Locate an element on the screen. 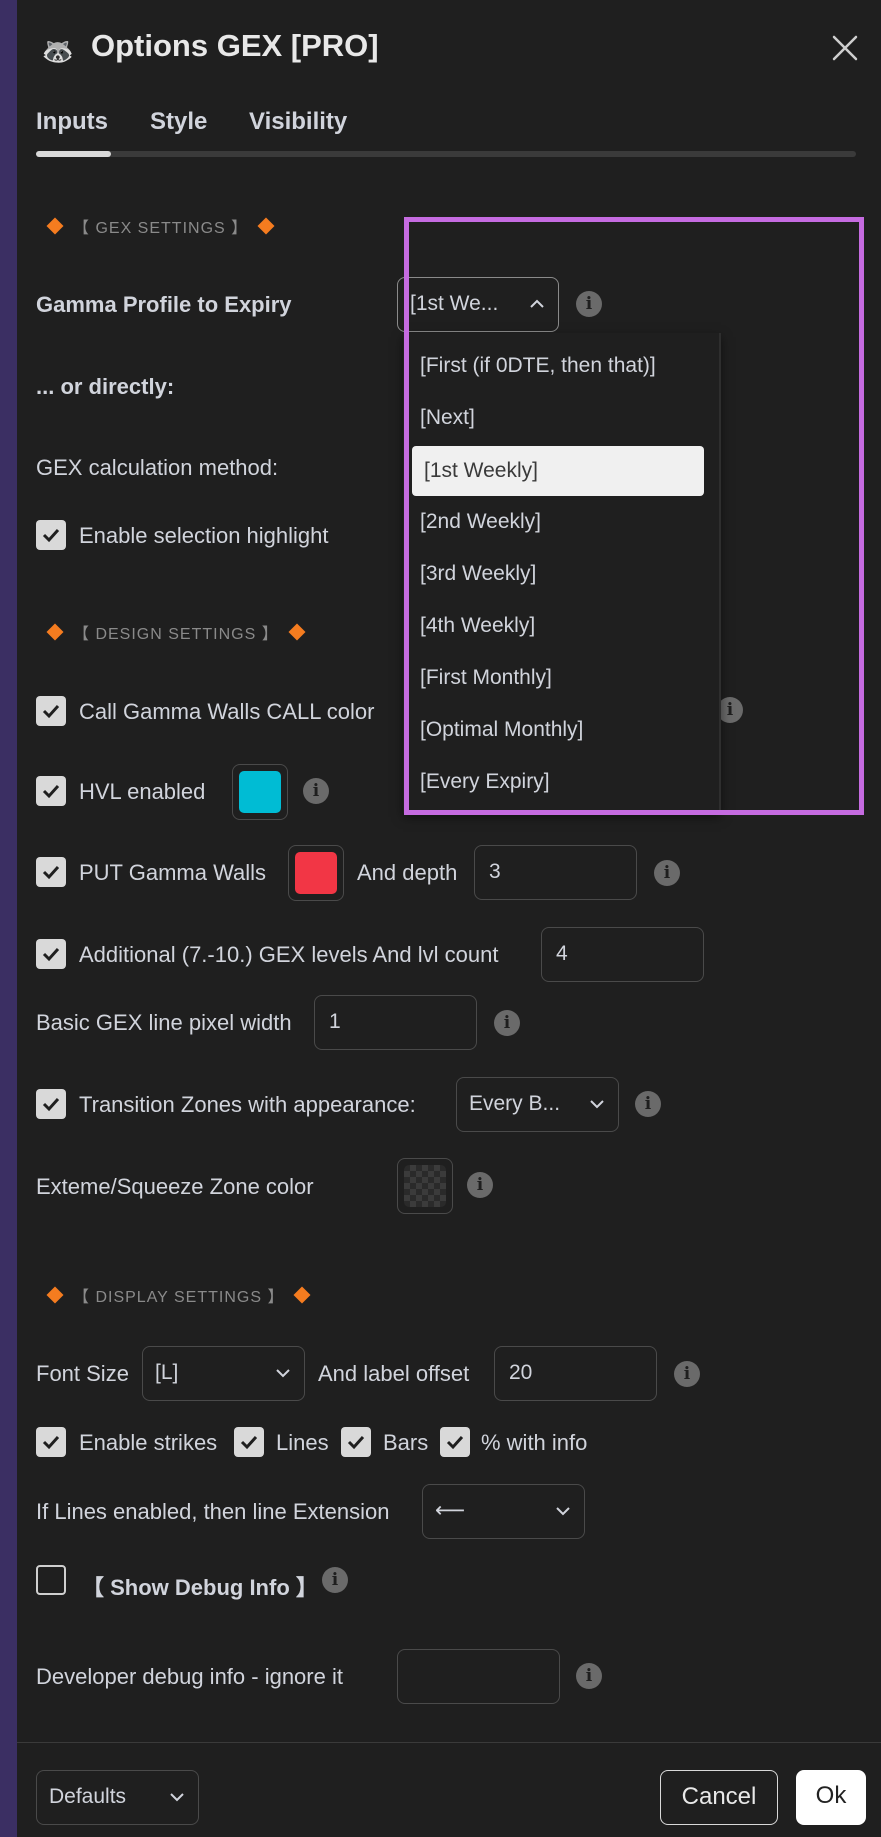 Image resolution: width=881 pixels, height=1837 pixels. tab-inputs: Inputs is located at coordinates (72, 122).